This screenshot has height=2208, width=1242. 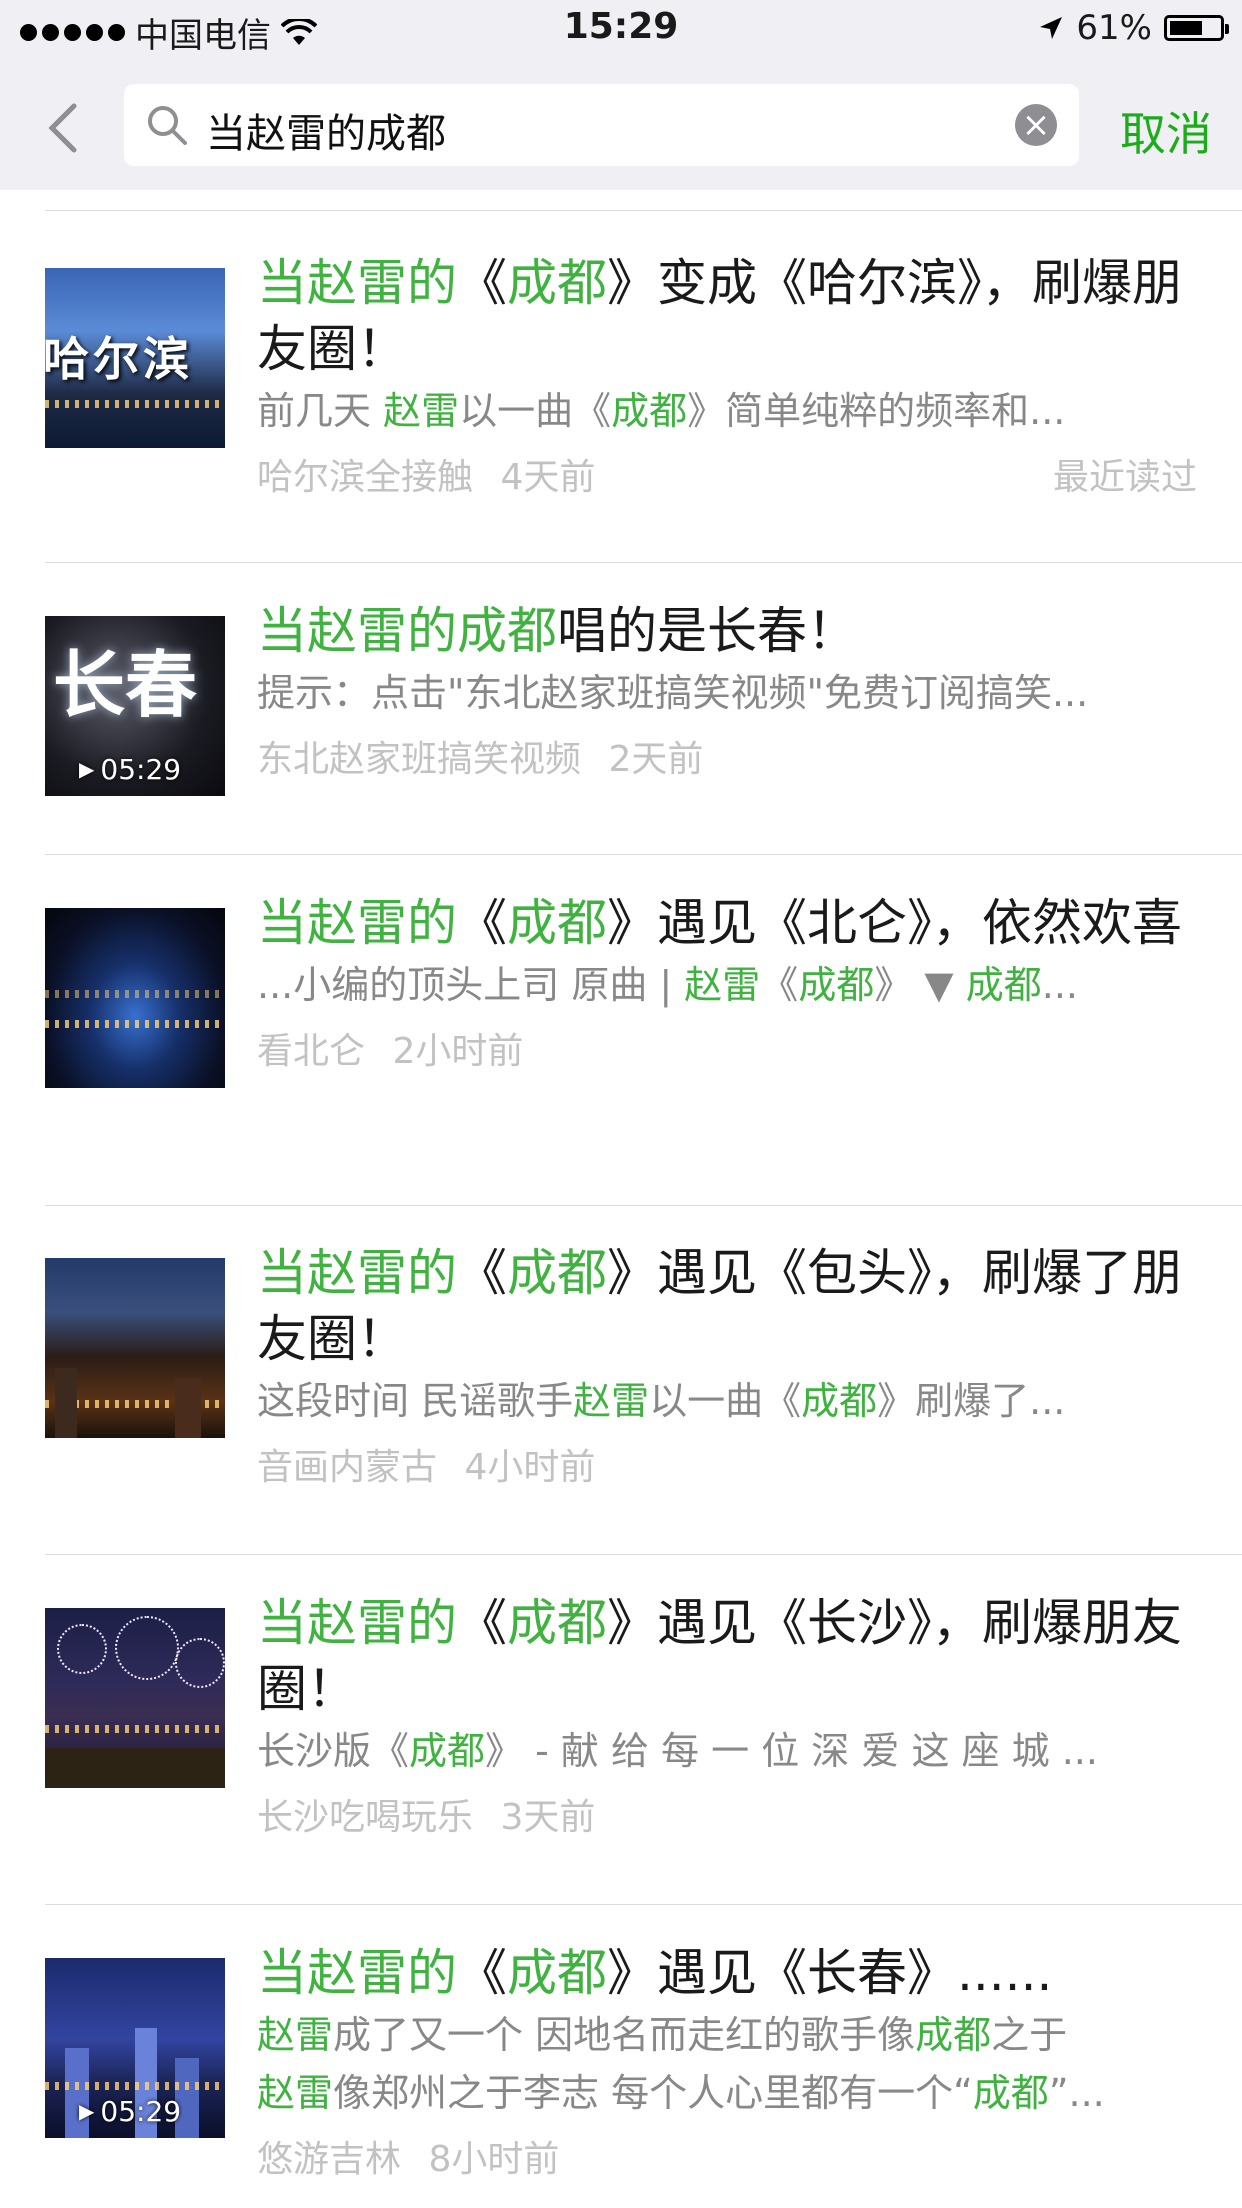 What do you see at coordinates (727, 474) in the screenshot?
I see `article-meta: 哈尔滨全接触 4天前 最近读过` at bounding box center [727, 474].